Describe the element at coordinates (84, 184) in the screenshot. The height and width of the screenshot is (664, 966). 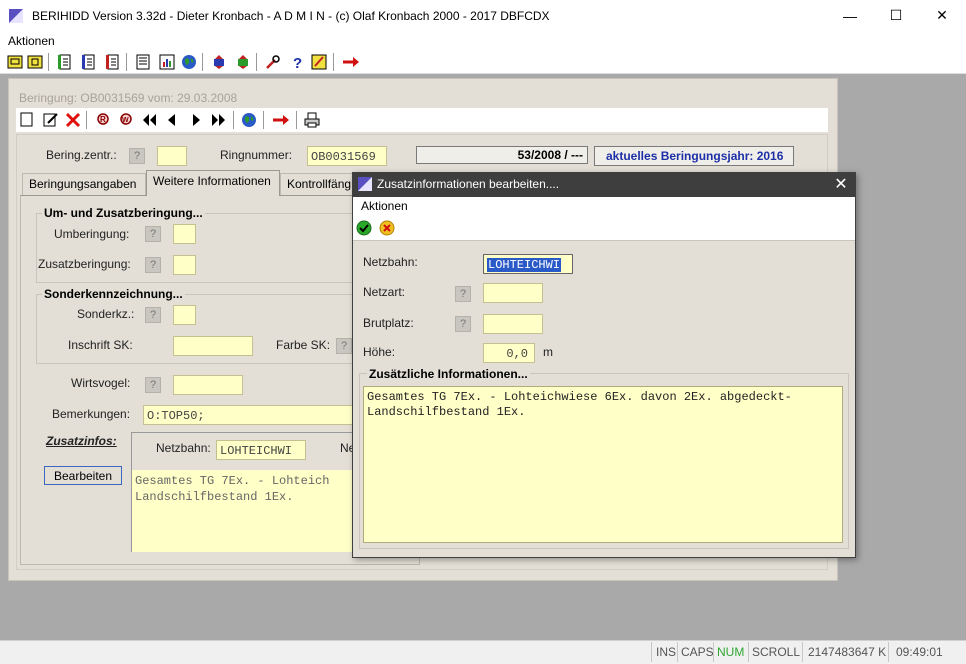
I see `tab-beringungsangaben: Beringungsangaben` at that location.